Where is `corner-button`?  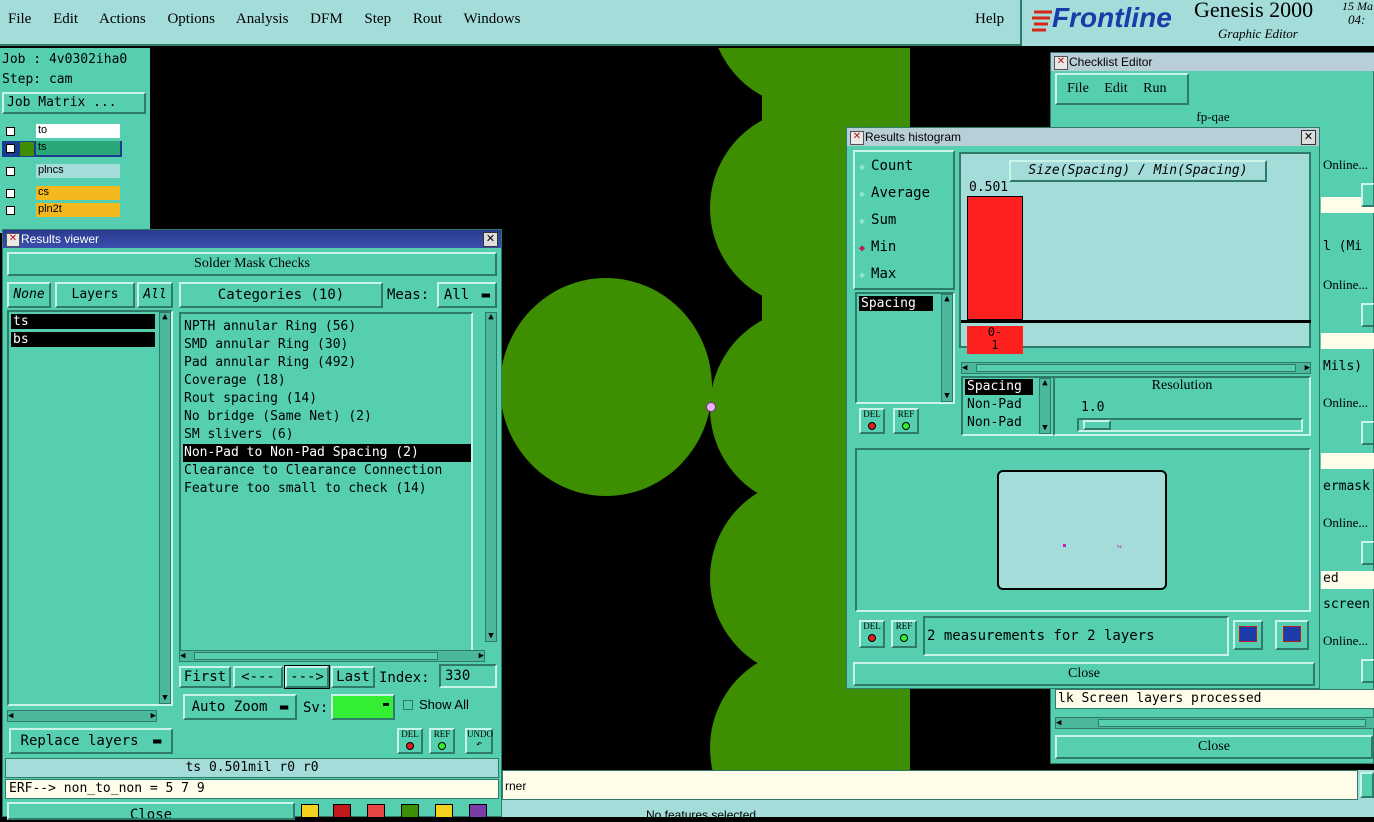
corner-button is located at coordinates (1367, 785).